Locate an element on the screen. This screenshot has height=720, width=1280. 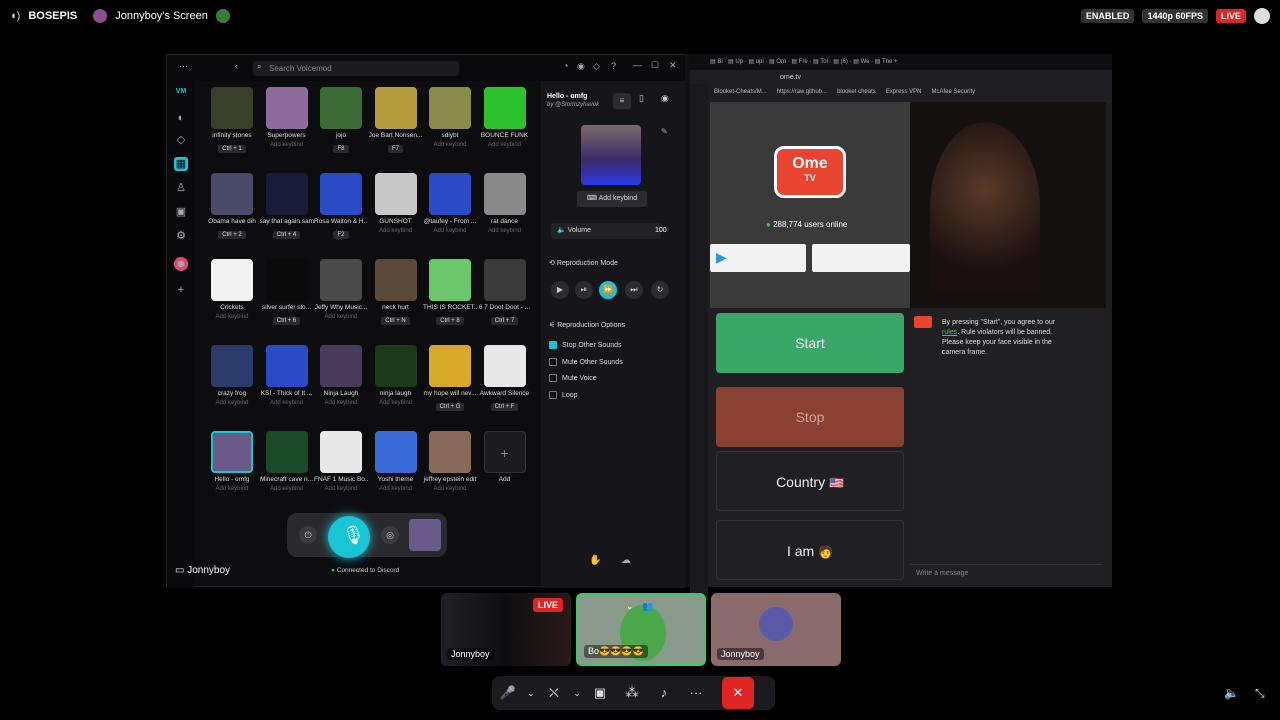
sound-tile: Crickets Add keybind is located at coordinates (232, 289).